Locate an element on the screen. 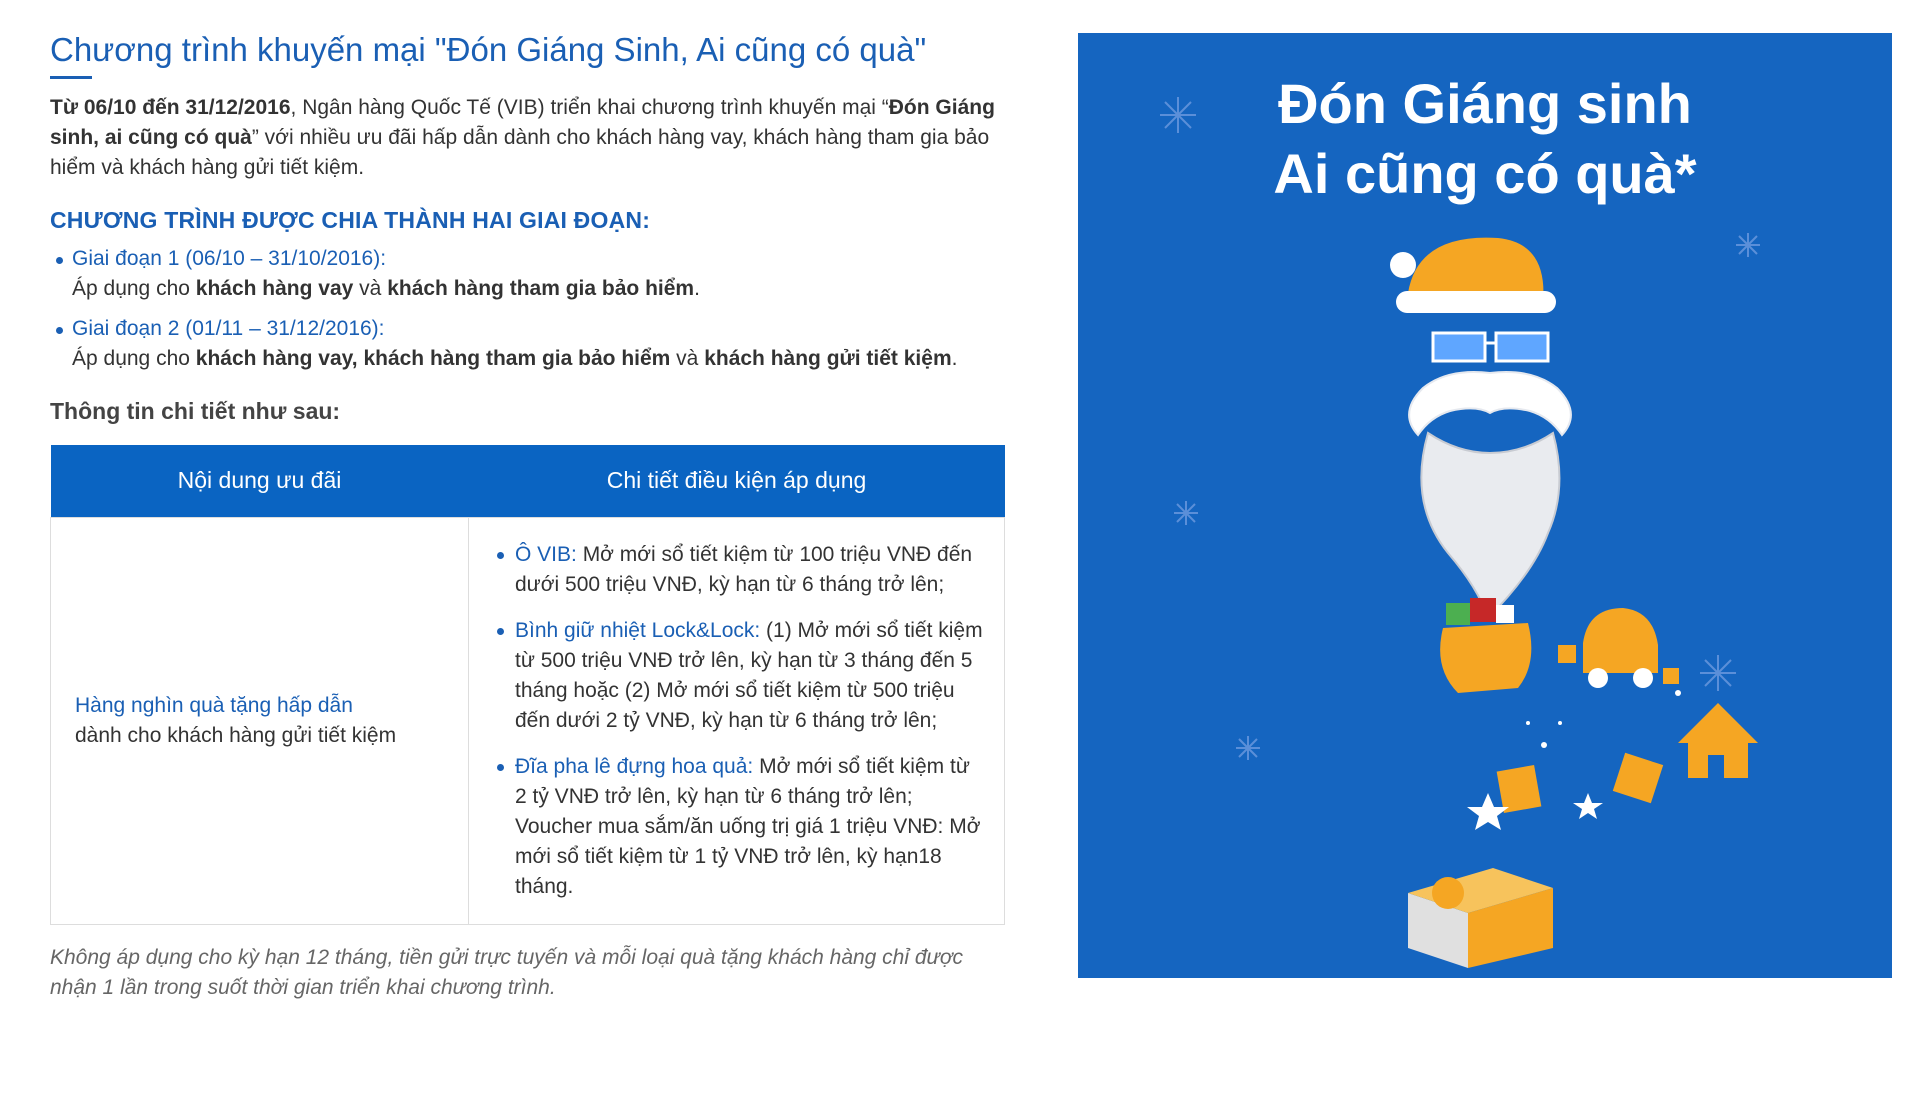  offer-subtitle: dành cho khách hàng gửi tiết kiệm is located at coordinates (236, 735).